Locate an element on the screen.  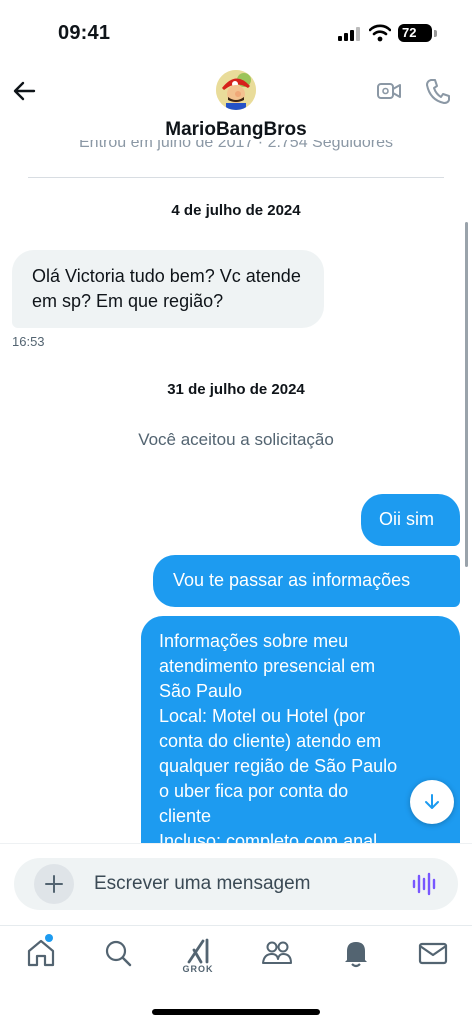
home-icon is located at coordinates (41, 953).